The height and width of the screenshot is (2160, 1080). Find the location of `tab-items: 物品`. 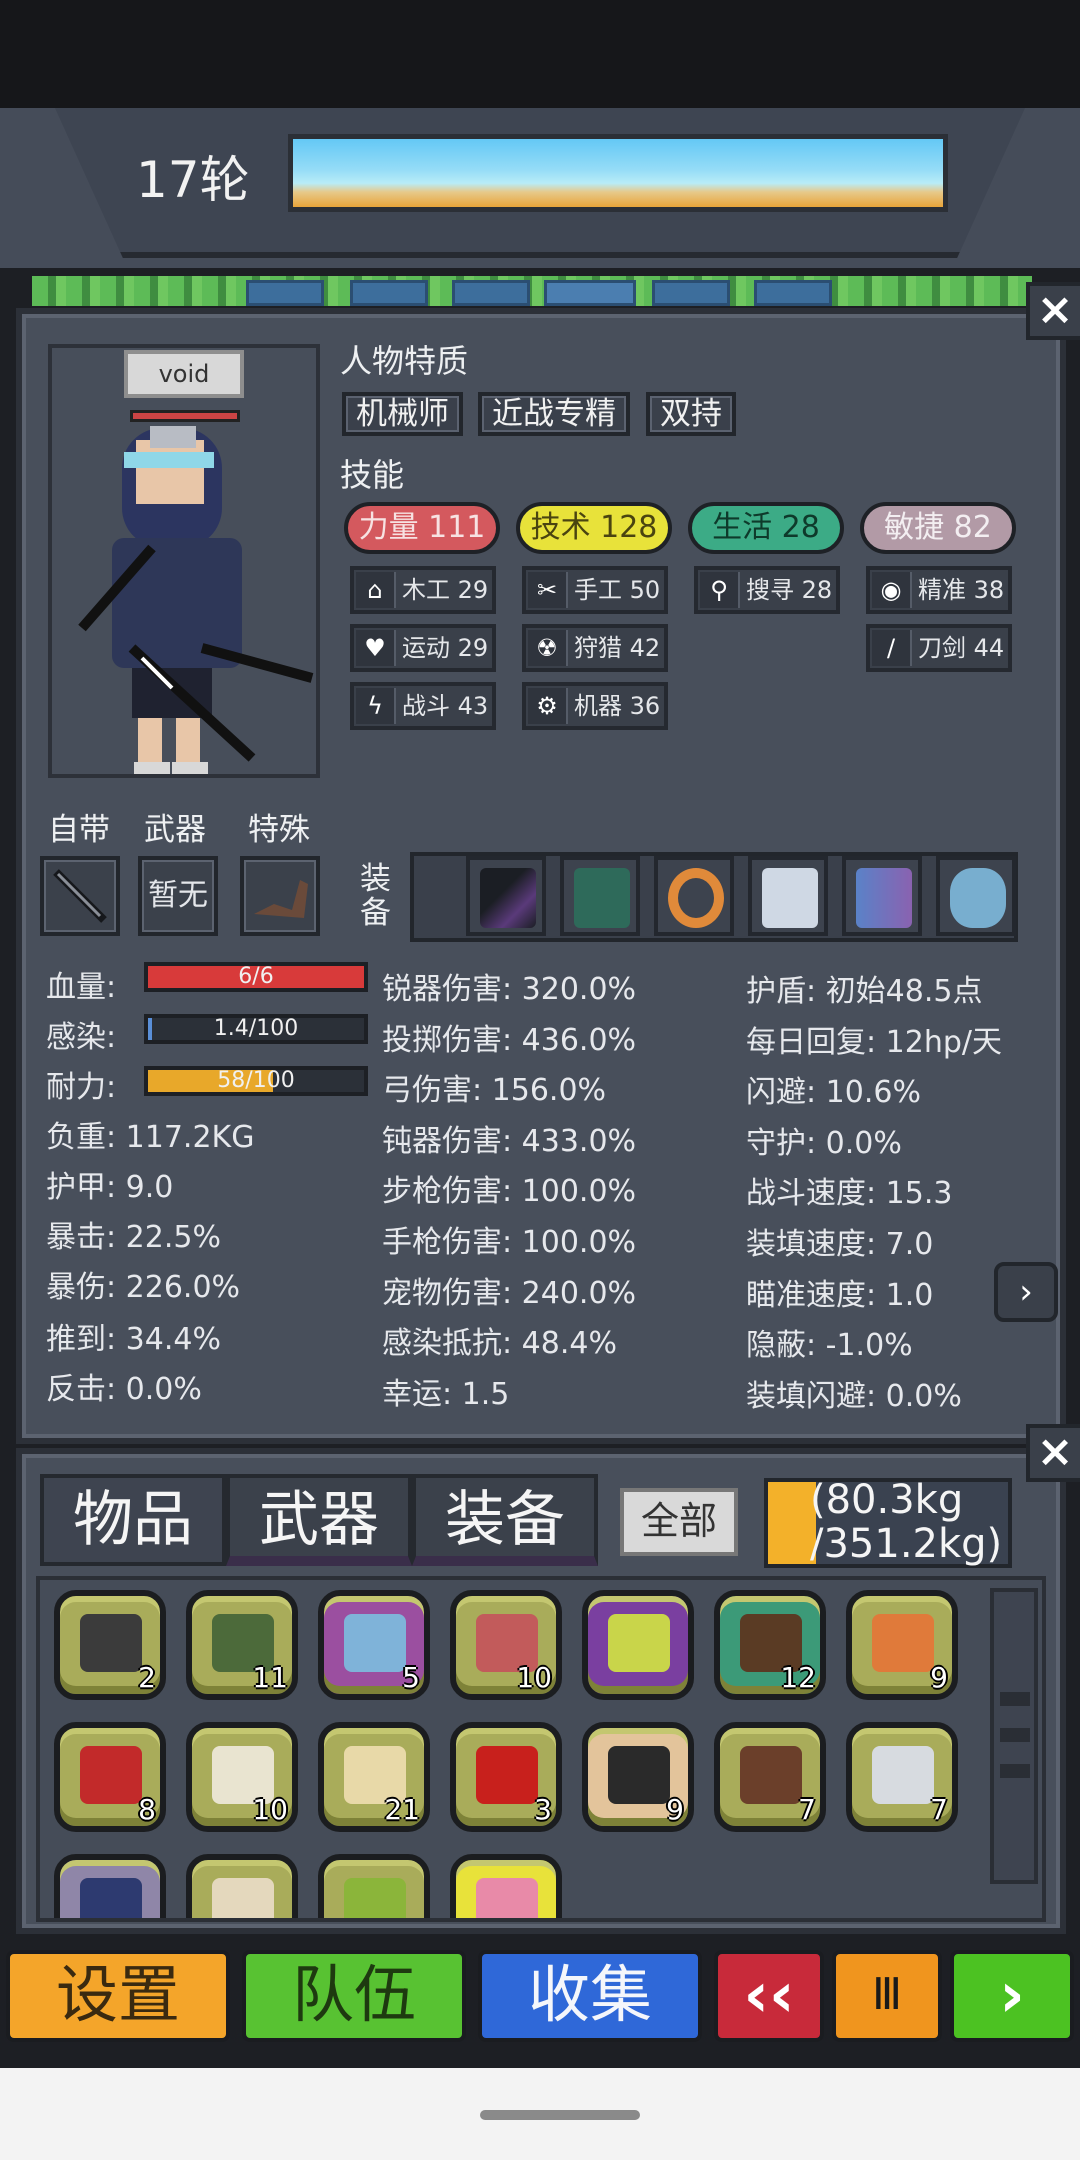

tab-items: 物品 is located at coordinates (133, 1520).